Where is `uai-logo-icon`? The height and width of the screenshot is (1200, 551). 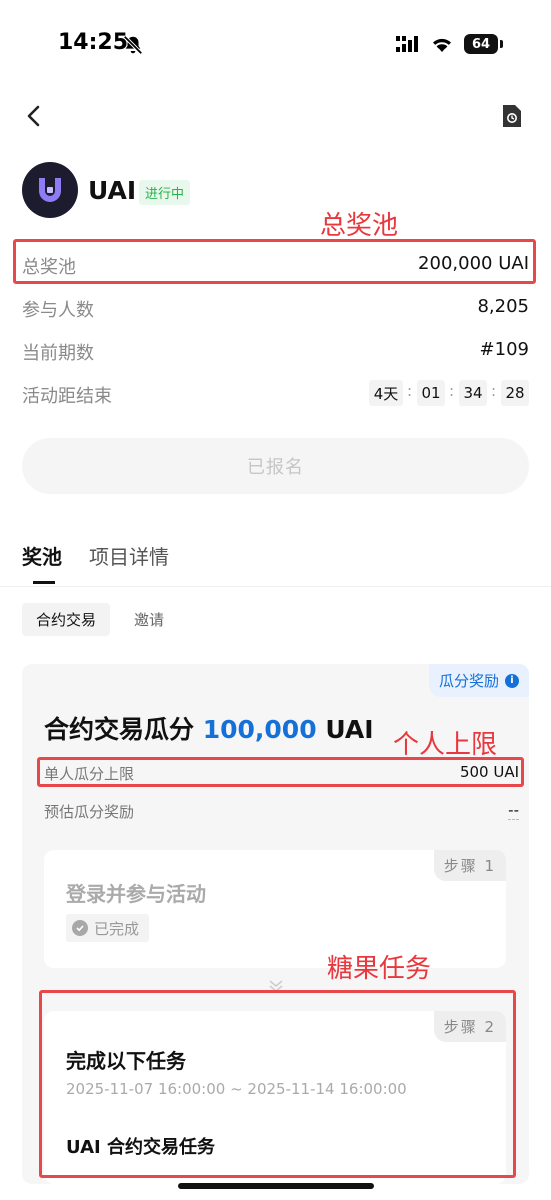 uai-logo-icon is located at coordinates (50, 190).